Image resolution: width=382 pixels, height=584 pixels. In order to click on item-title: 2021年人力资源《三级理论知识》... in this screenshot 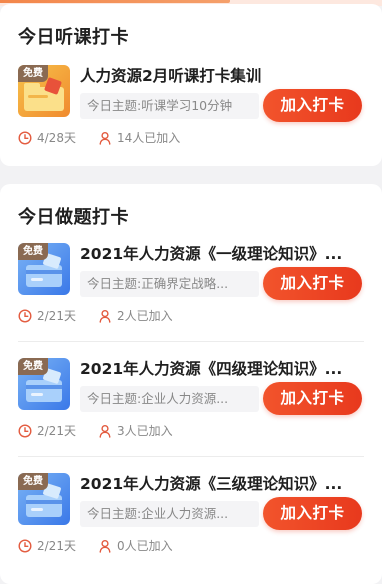, I will do `click(222, 483)`.